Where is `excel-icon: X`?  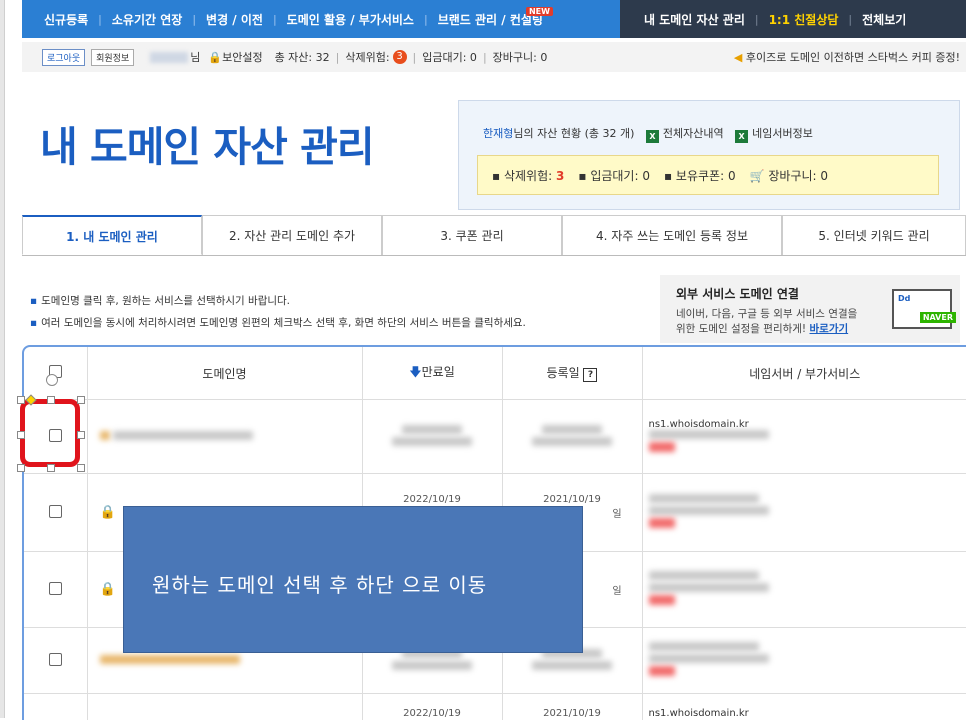
excel-icon: X is located at coordinates (741, 136).